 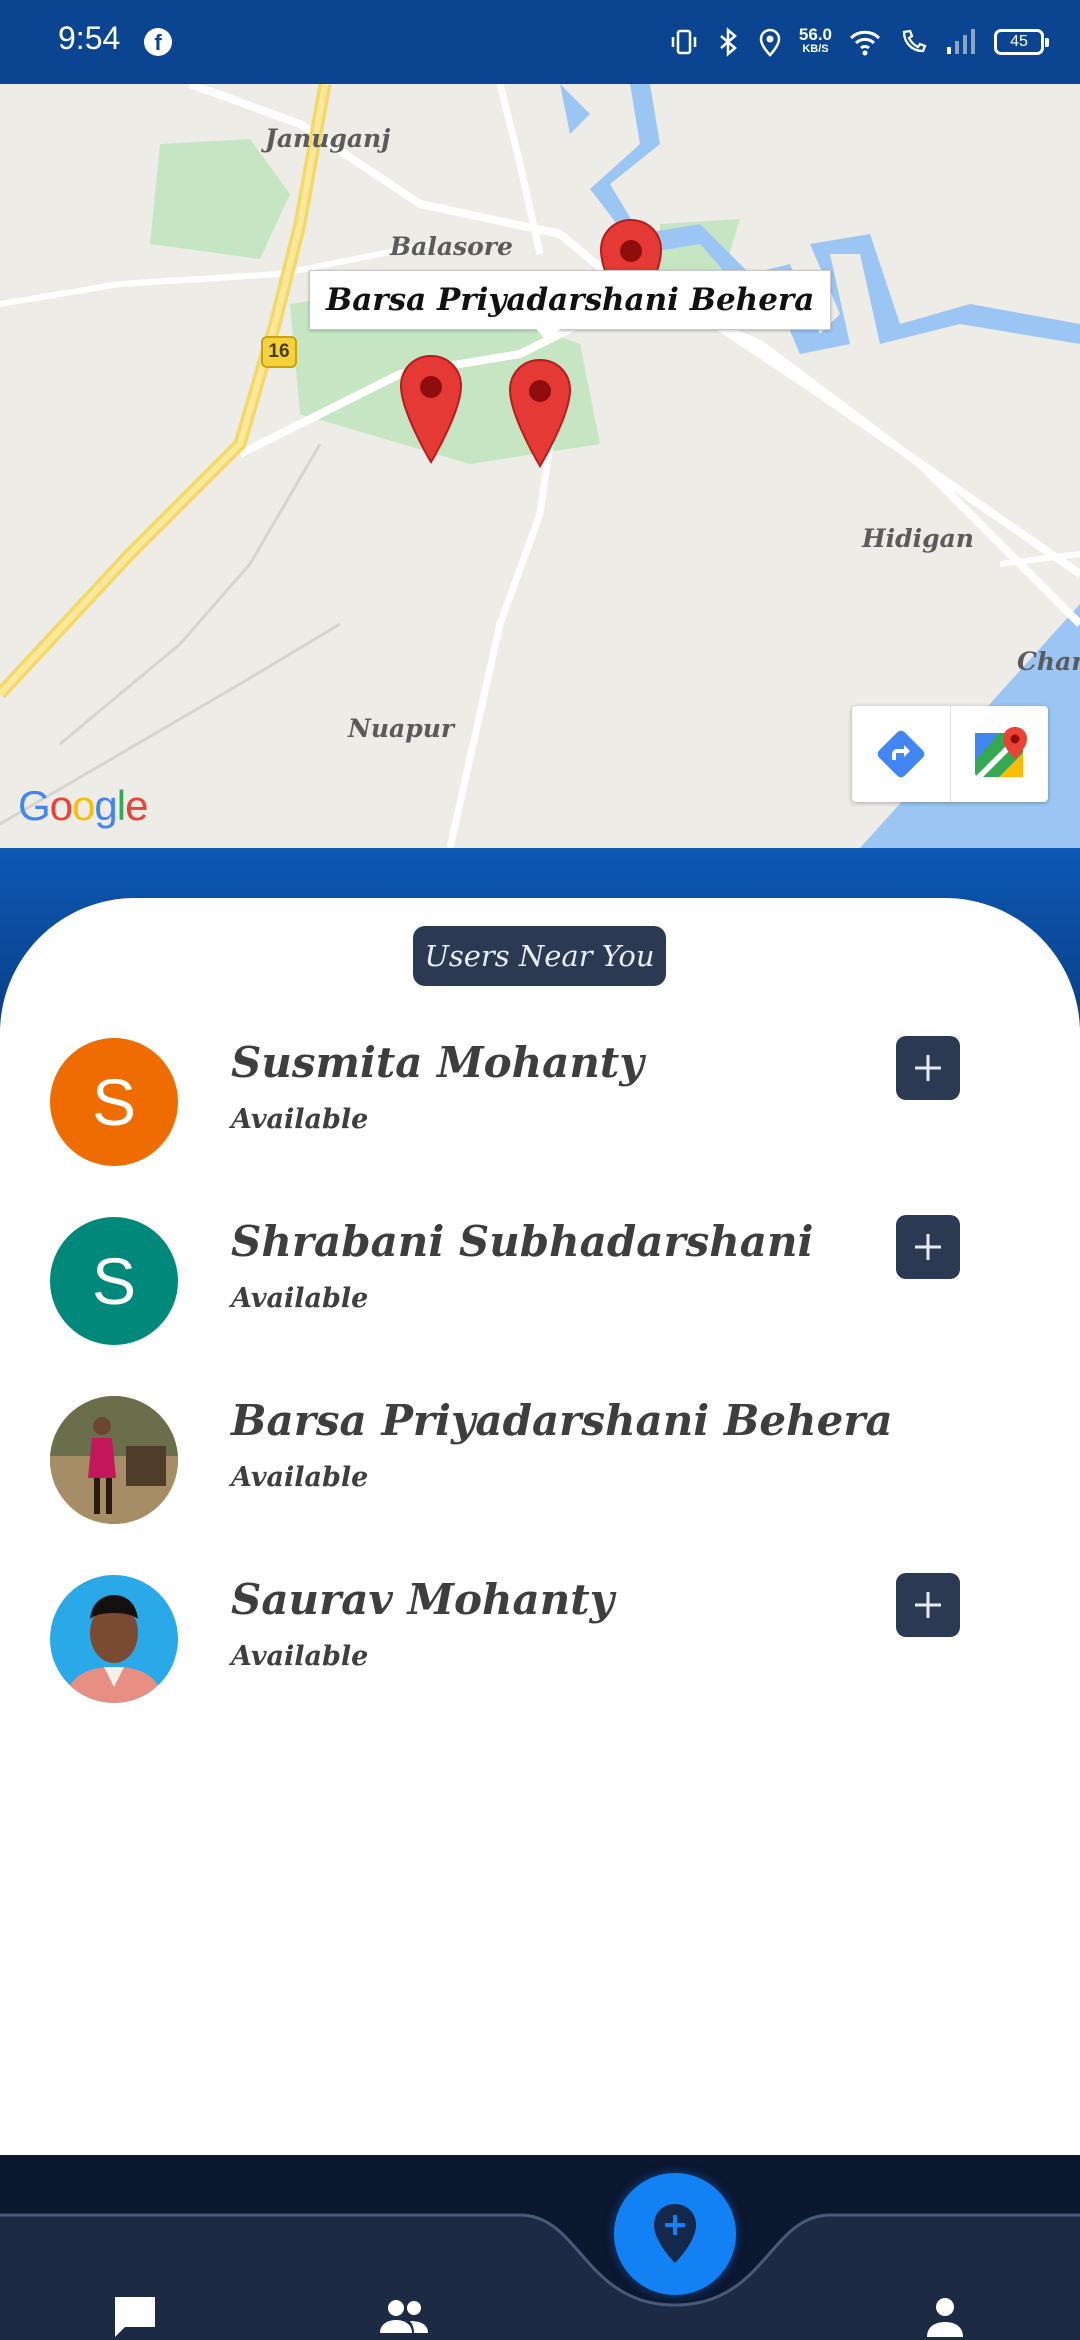 I want to click on wifi-call-icon, so click(x=914, y=41).